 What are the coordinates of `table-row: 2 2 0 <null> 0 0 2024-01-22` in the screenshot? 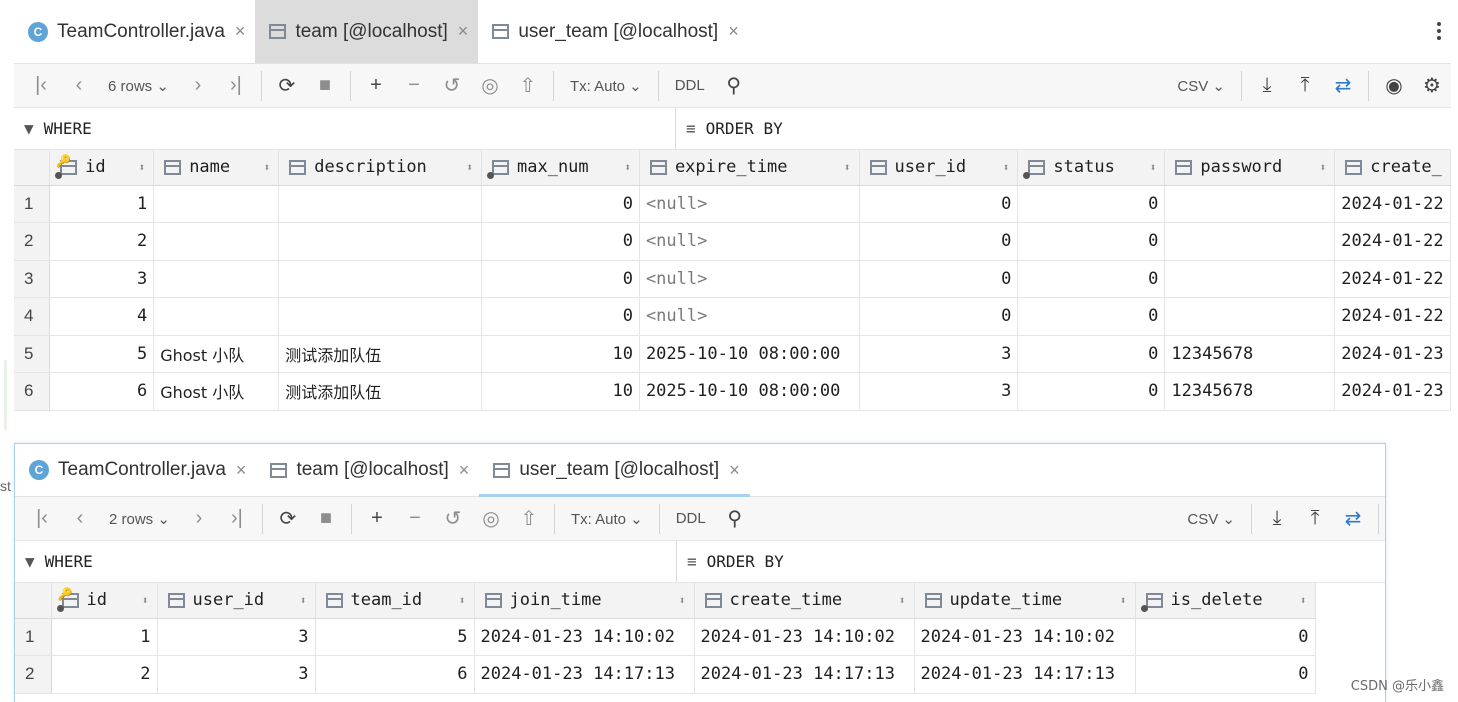 It's located at (732, 241).